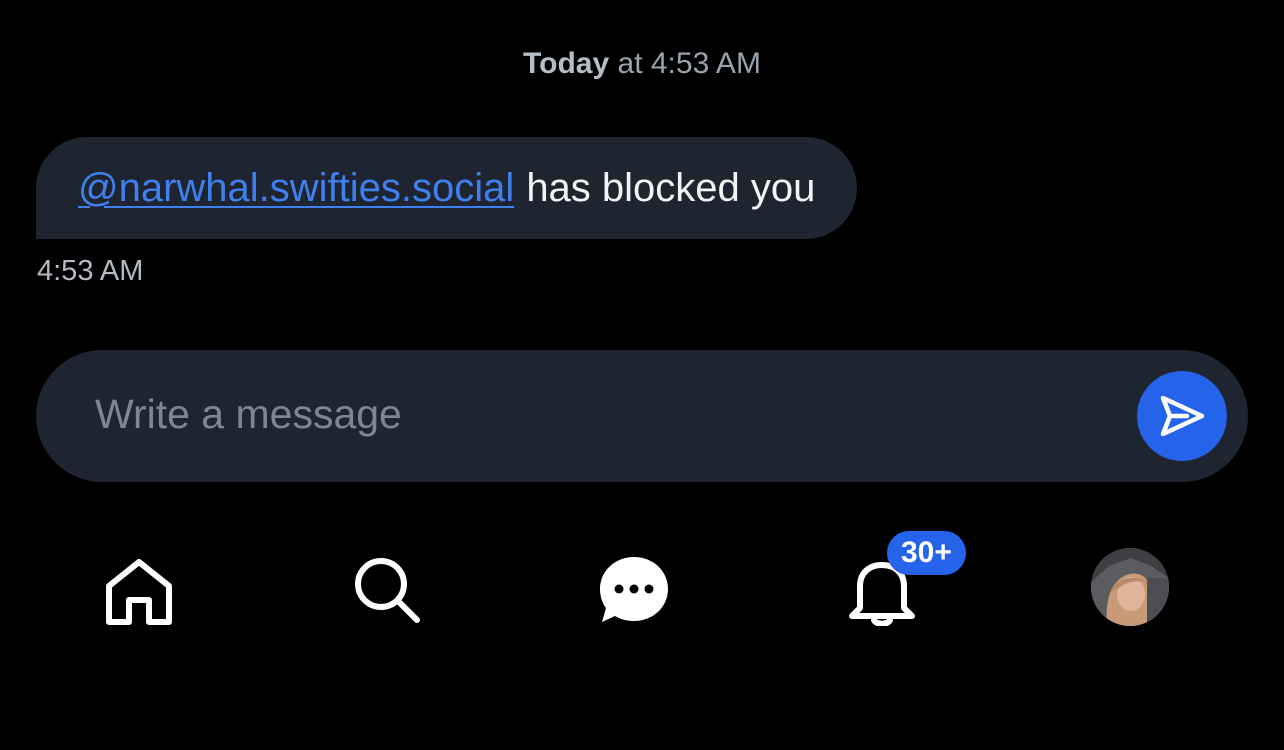 Image resolution: width=1284 pixels, height=750 pixels. I want to click on send-button, so click(1182, 416).